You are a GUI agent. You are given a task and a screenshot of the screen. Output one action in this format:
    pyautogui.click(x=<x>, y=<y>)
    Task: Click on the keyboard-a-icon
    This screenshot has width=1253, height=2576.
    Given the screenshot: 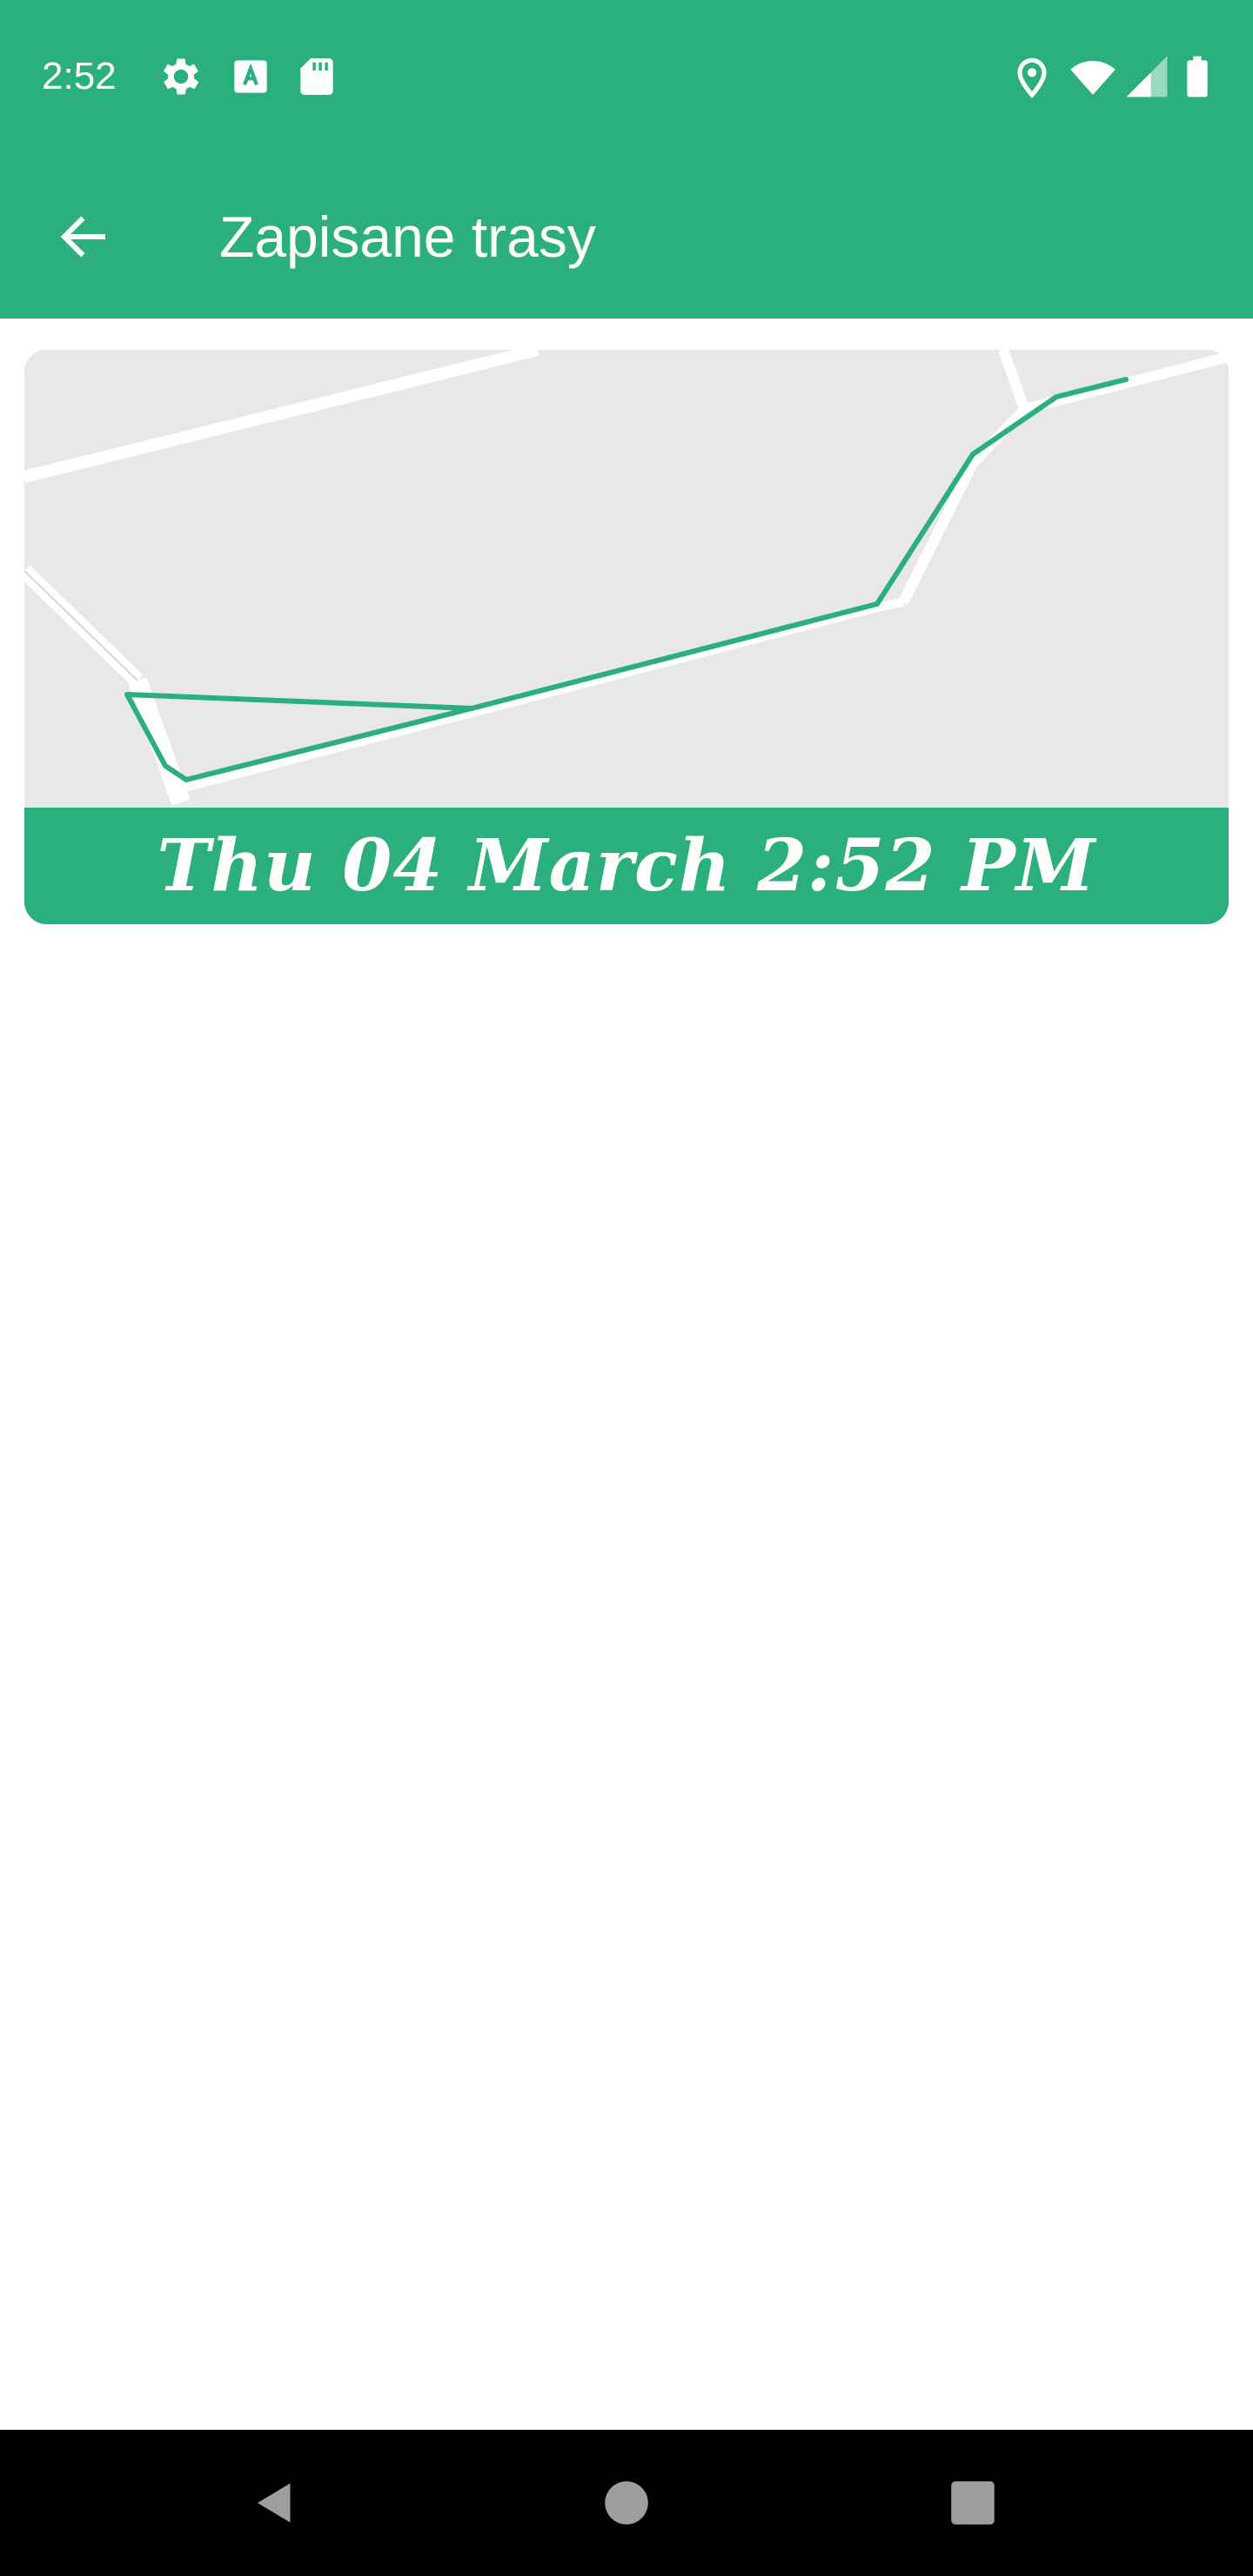 What is the action you would take?
    pyautogui.click(x=250, y=77)
    